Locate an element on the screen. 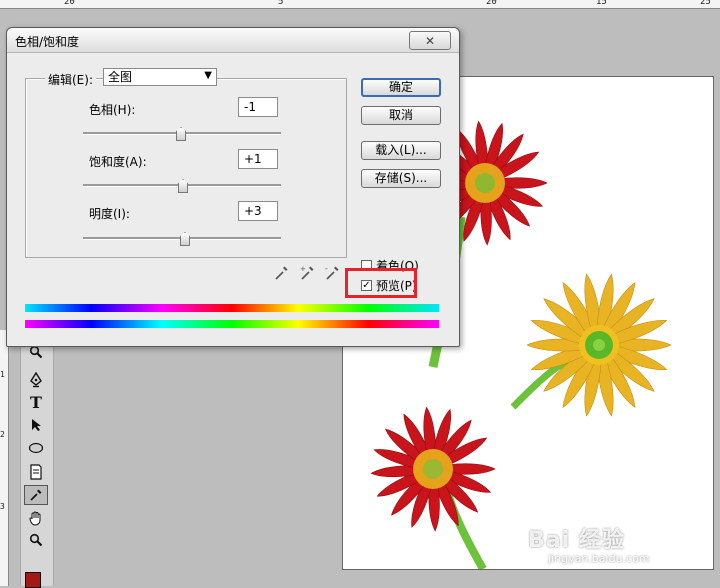 The image size is (720, 588). eyedropper-plus-icon: + is located at coordinates (307, 273).